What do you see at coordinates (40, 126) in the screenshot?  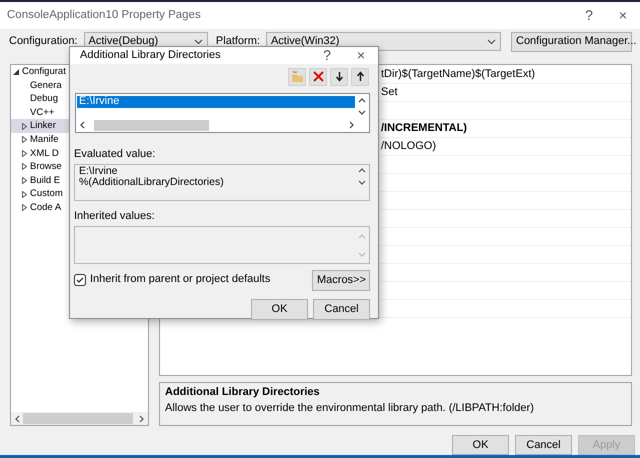 I see `tree-item: Linker` at bounding box center [40, 126].